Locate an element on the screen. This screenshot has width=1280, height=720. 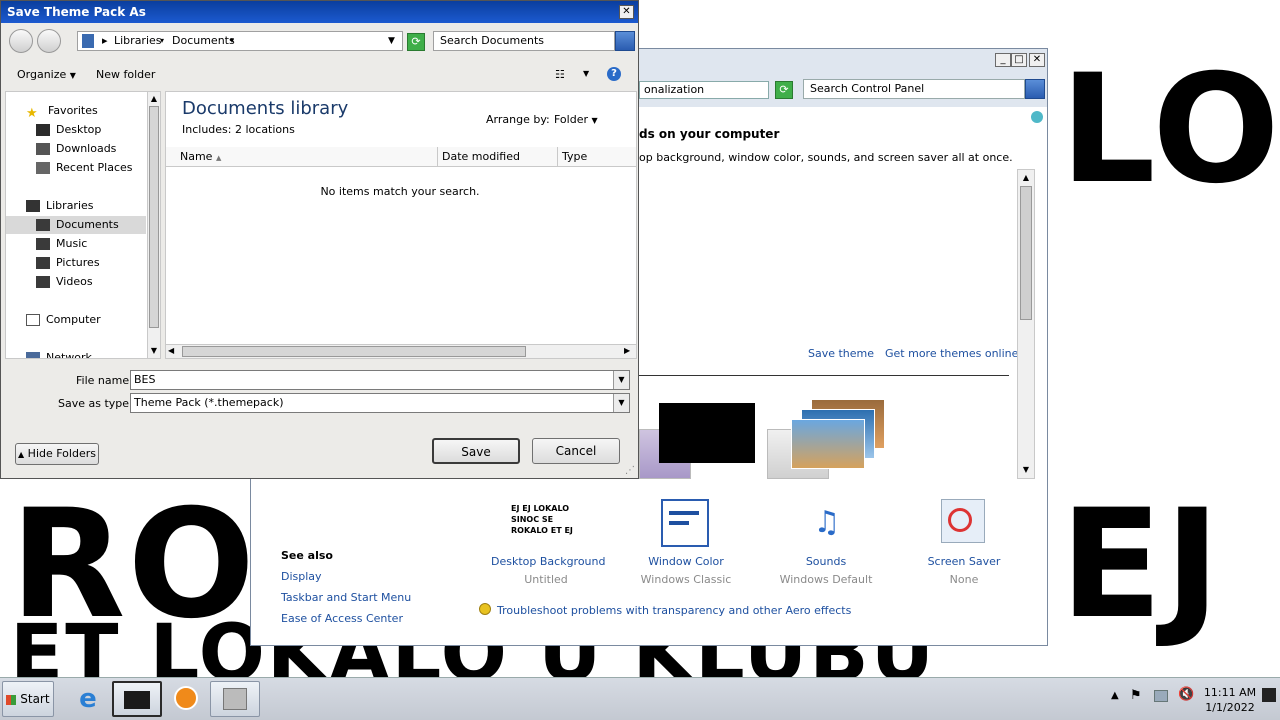
help-icon is located at coordinates (1037, 117).